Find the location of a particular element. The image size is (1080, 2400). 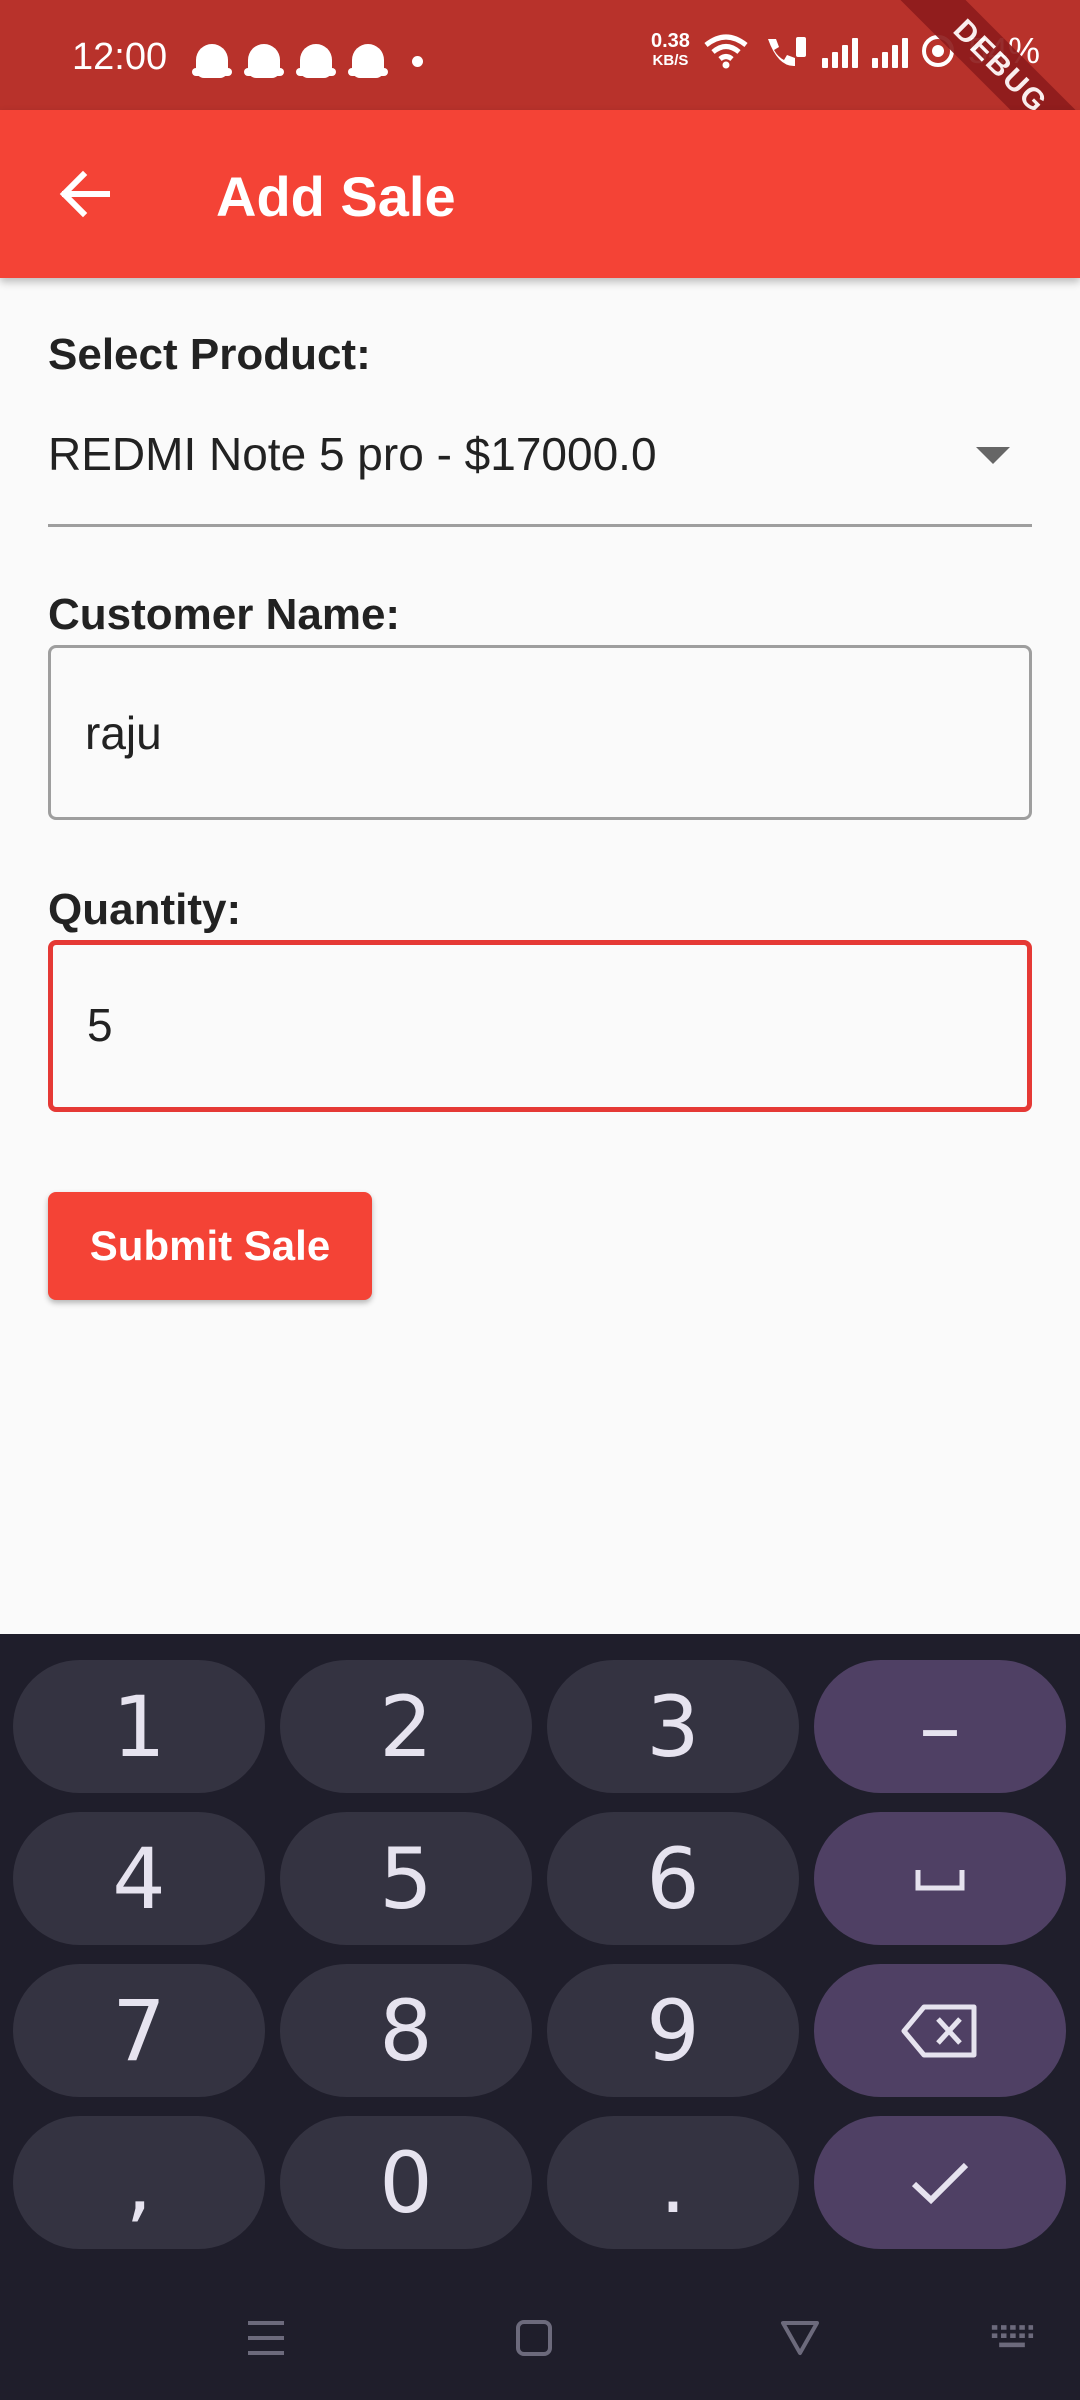

wifi-calling-icon is located at coordinates (786, 52).